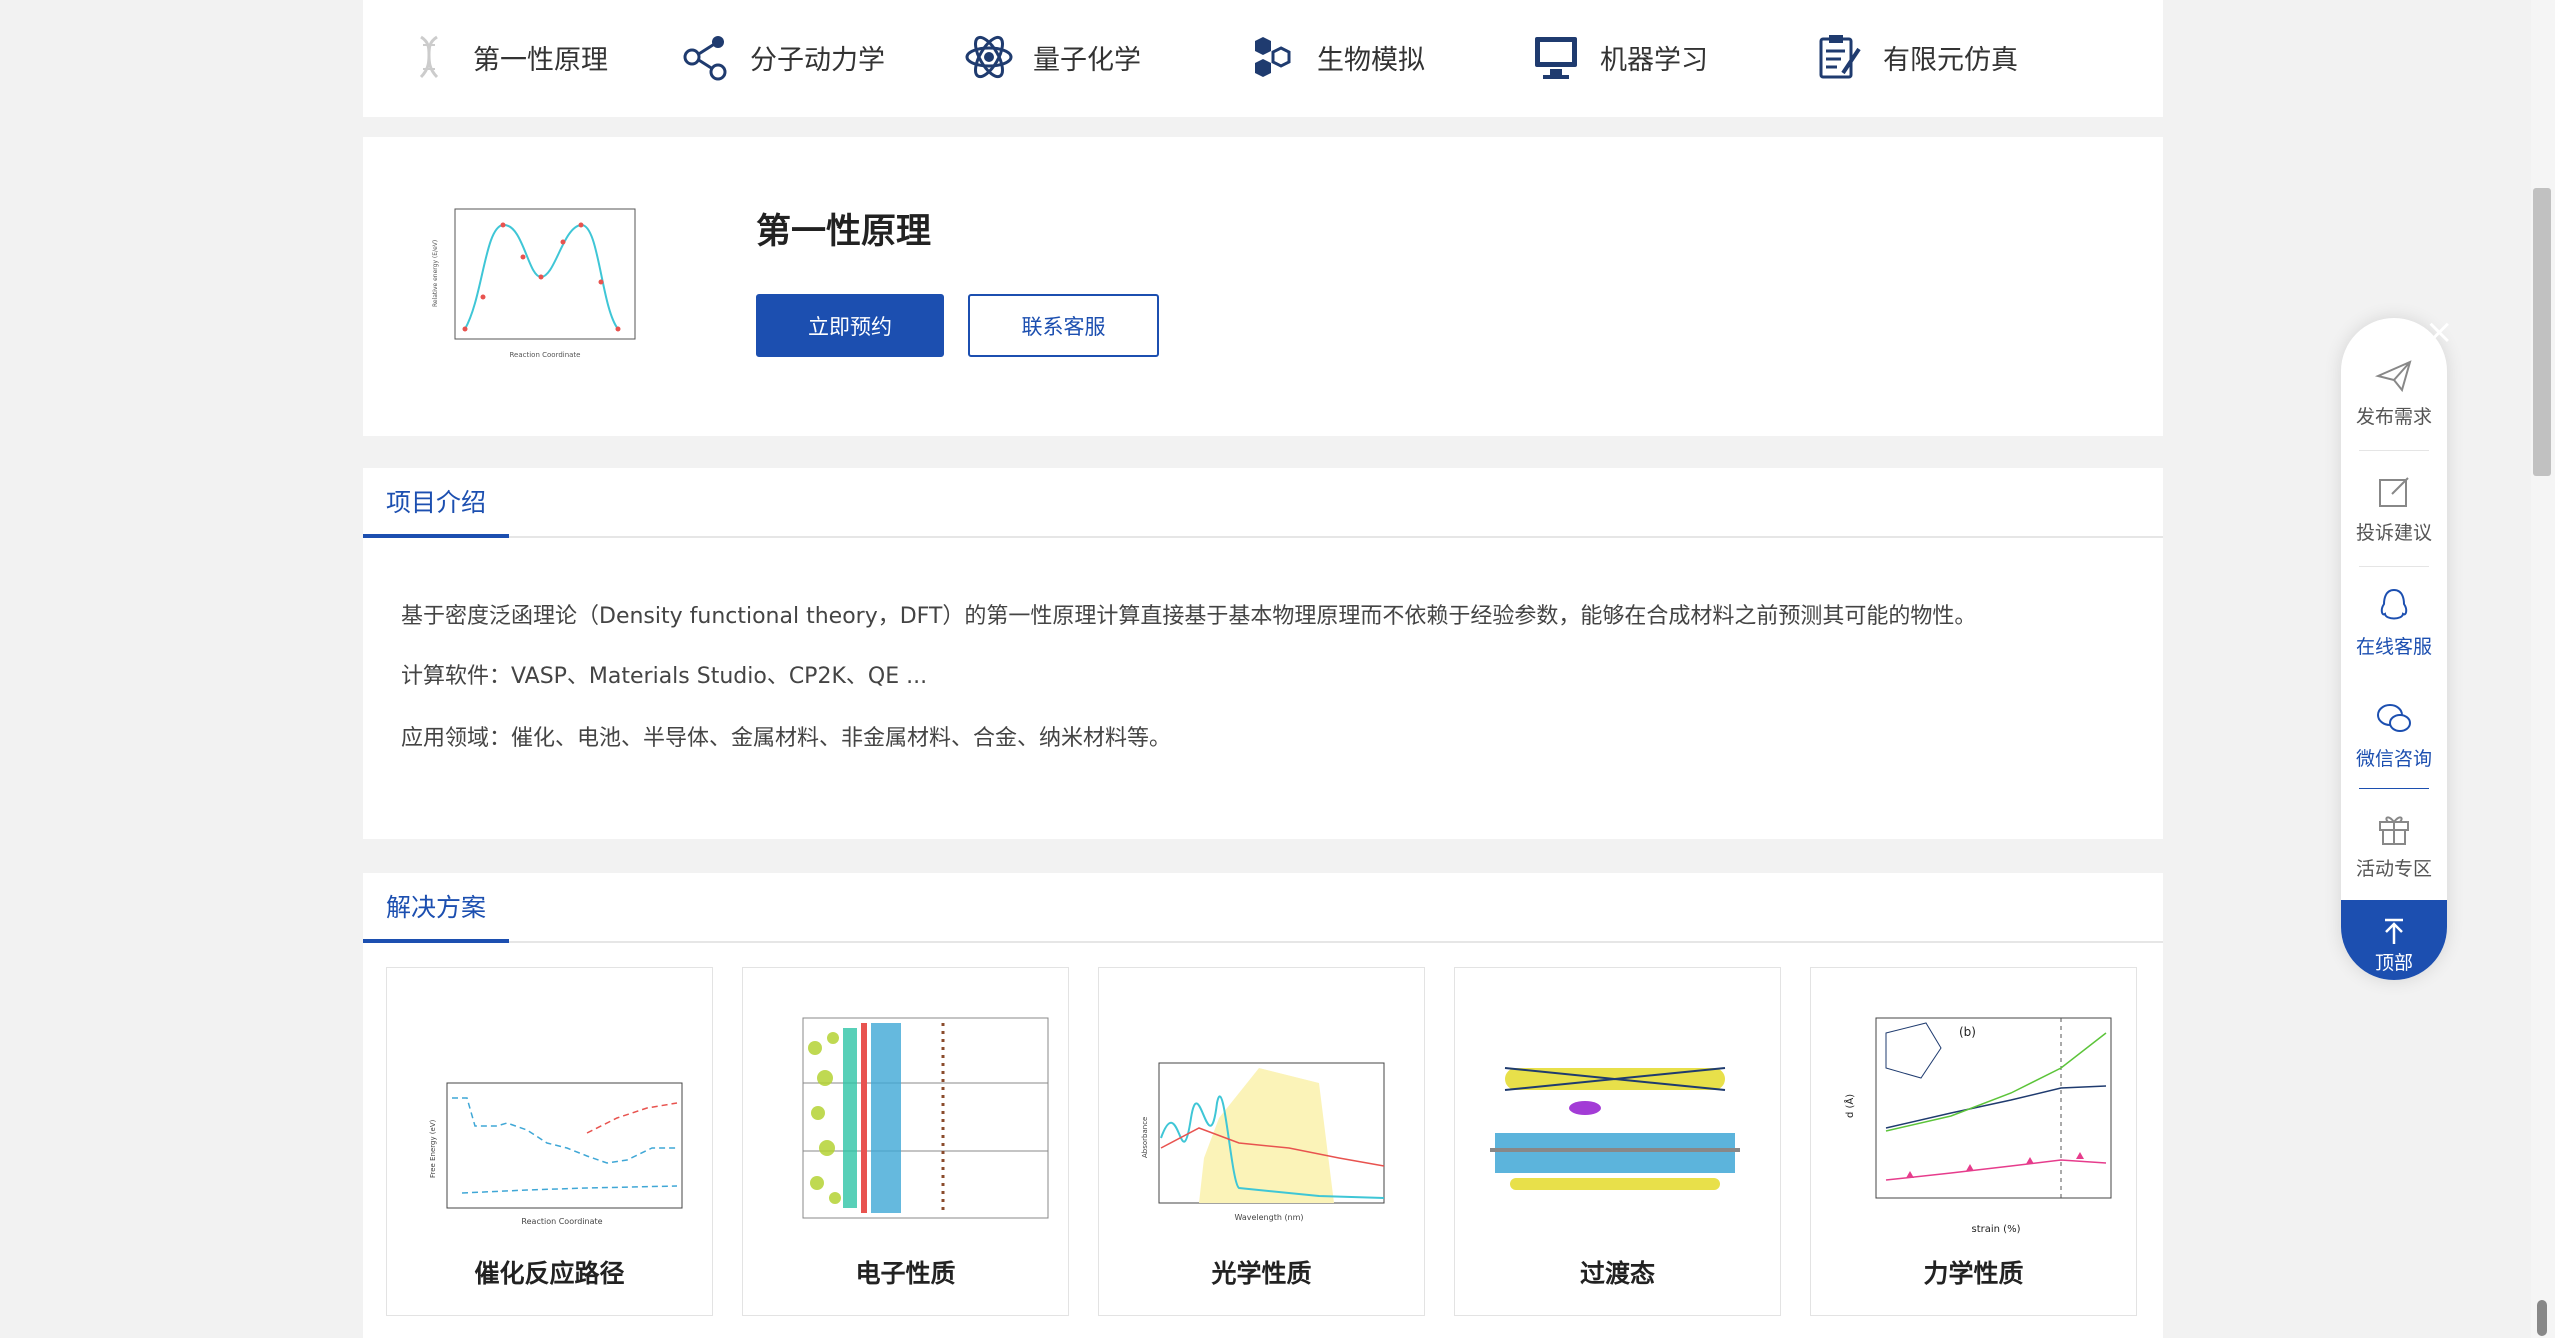 Image resolution: width=2555 pixels, height=1338 pixels. Describe the element at coordinates (2394, 622) in the screenshot. I see `online-service-button: 在线客服` at that location.